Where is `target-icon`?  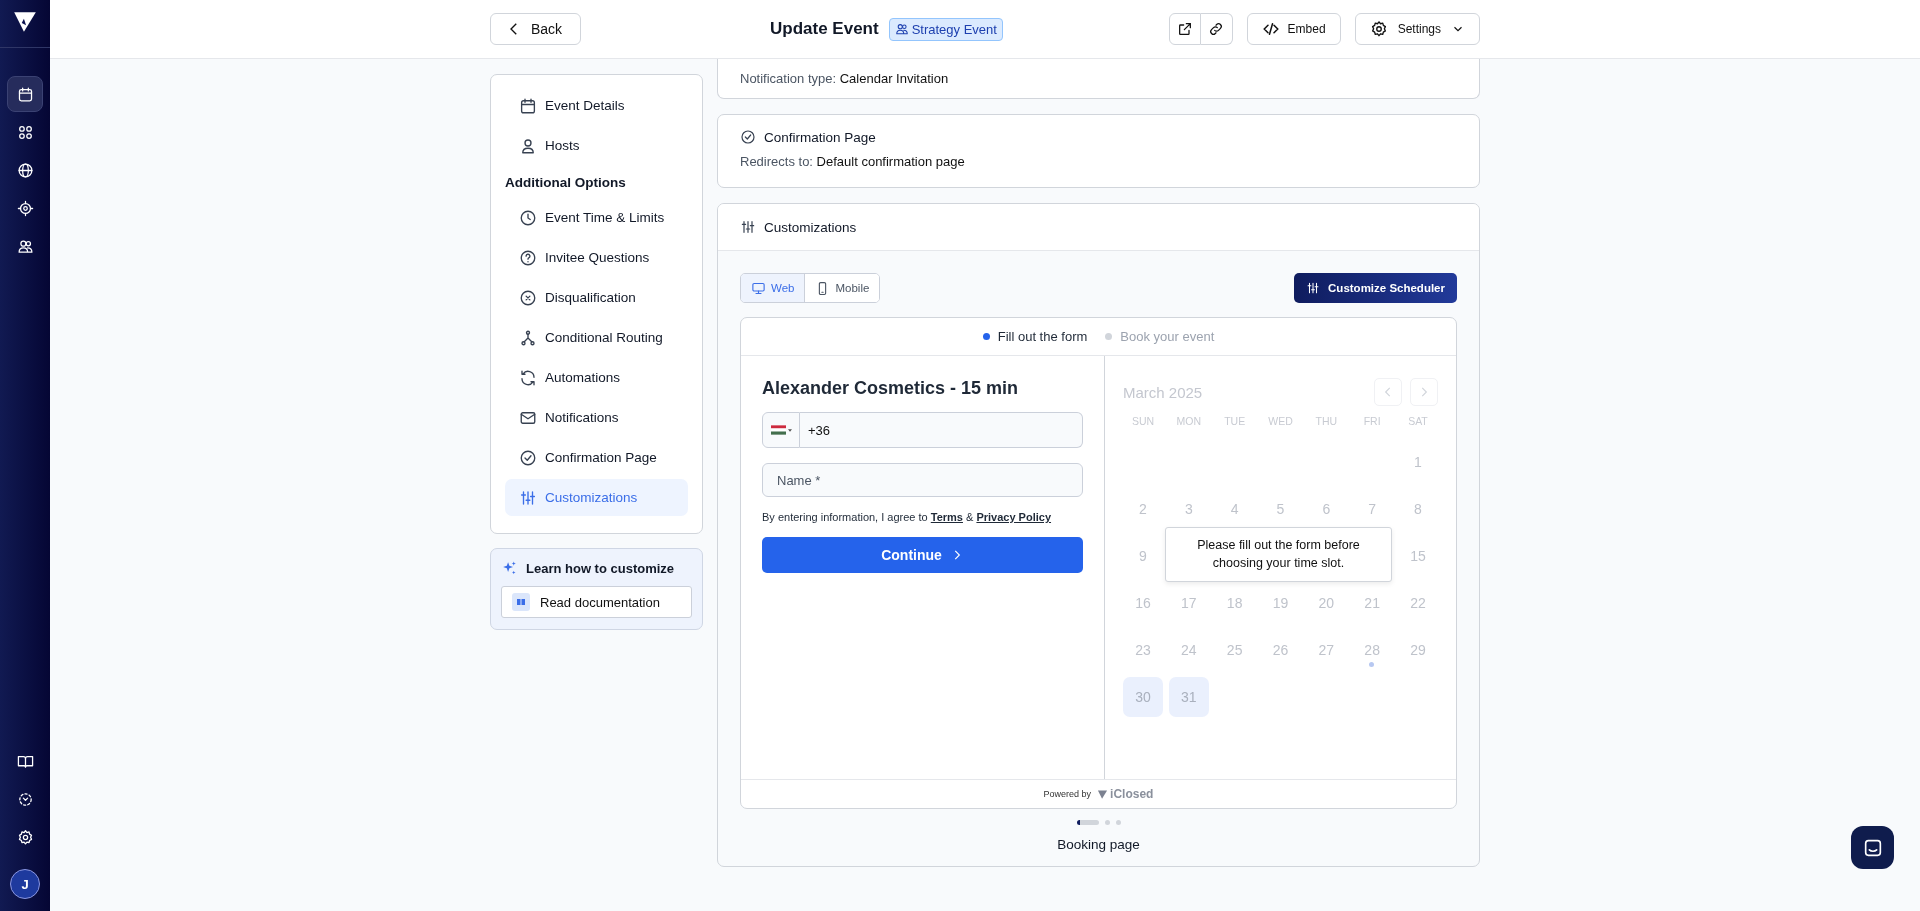 target-icon is located at coordinates (25, 208).